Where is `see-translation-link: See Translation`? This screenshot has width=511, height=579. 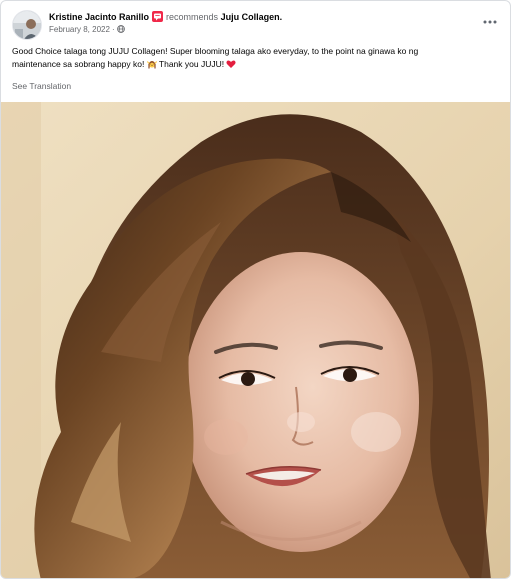 see-translation-link: See Translation is located at coordinates (41, 86).